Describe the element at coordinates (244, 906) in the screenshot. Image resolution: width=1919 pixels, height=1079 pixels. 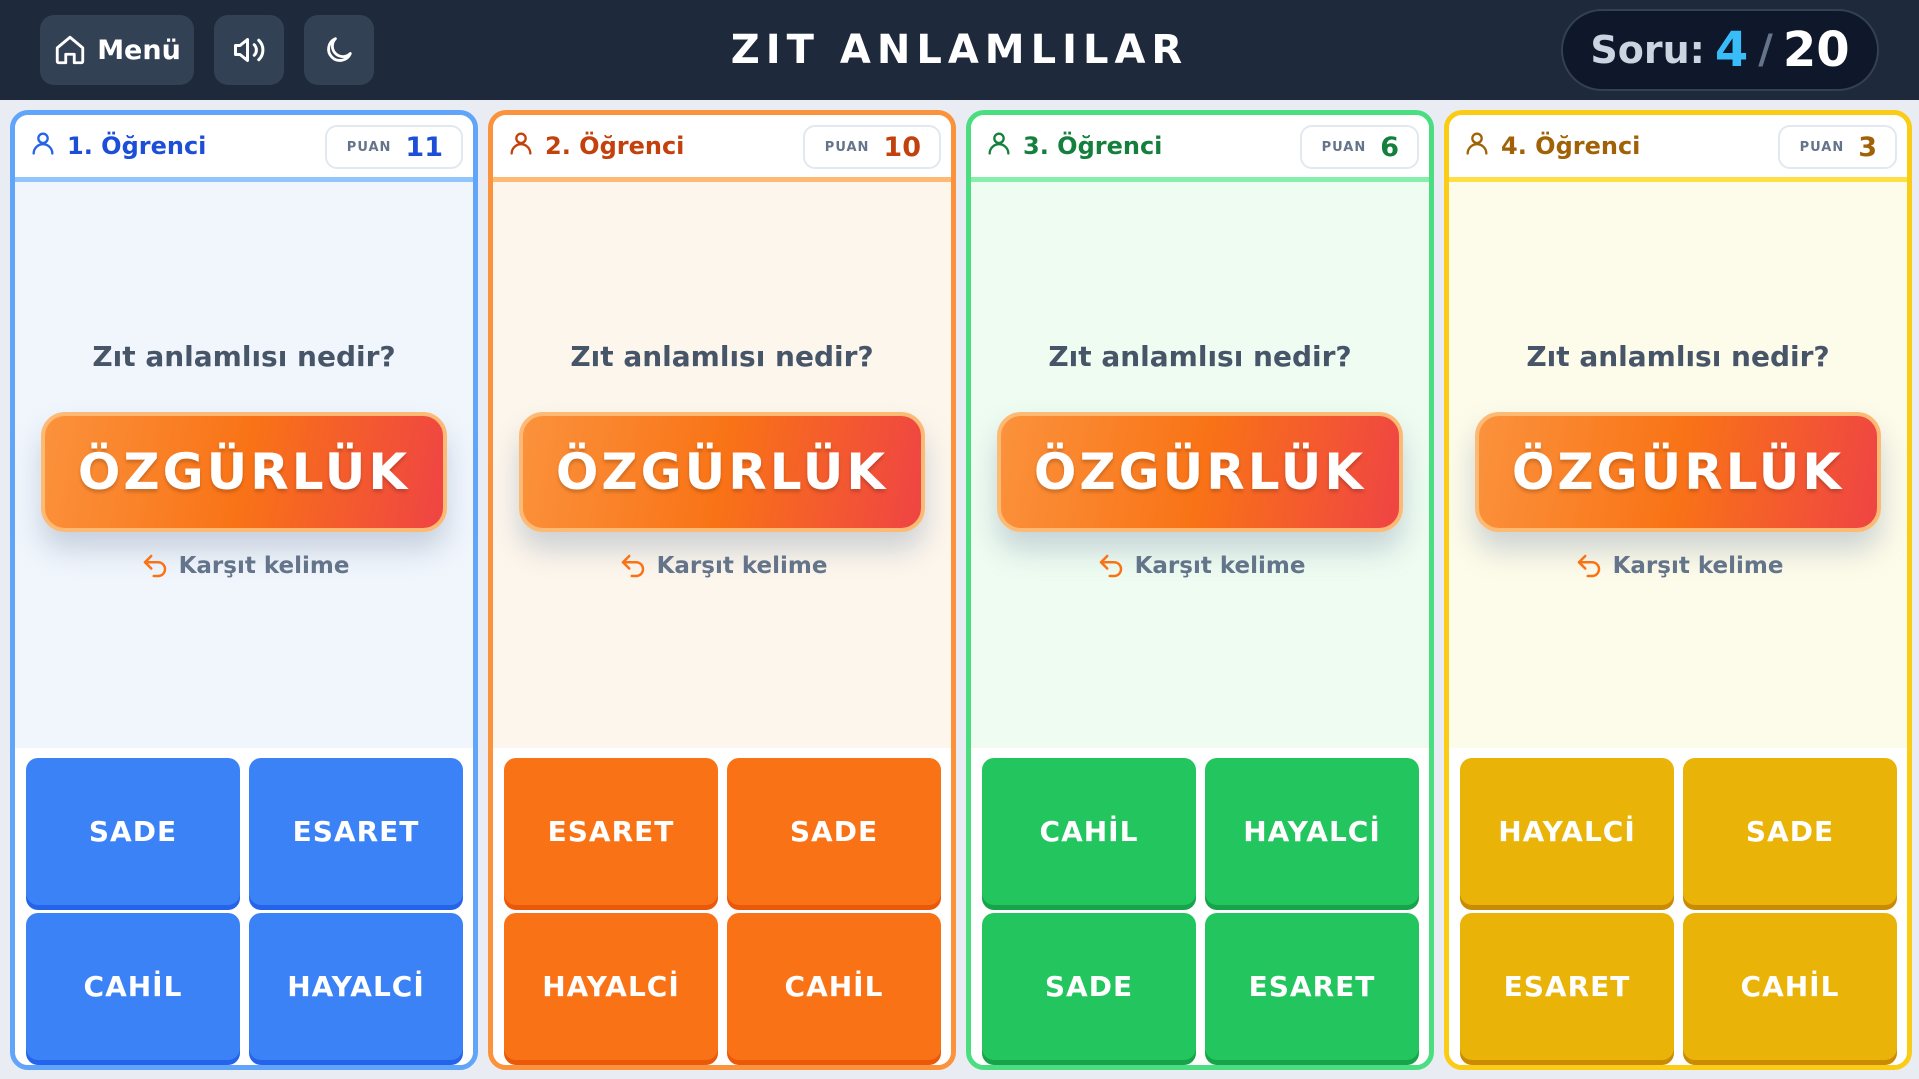
I see `answer-grid: SADE ESARET CAHİL HAYALCİ` at that location.